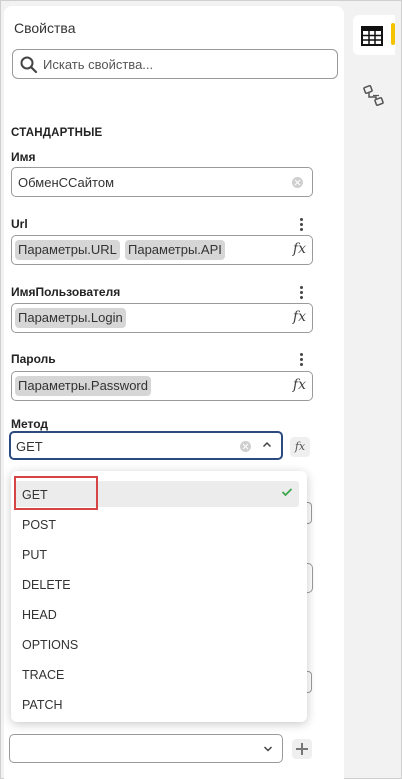  I want to click on username-chip: Параметры.Login, so click(70, 318).